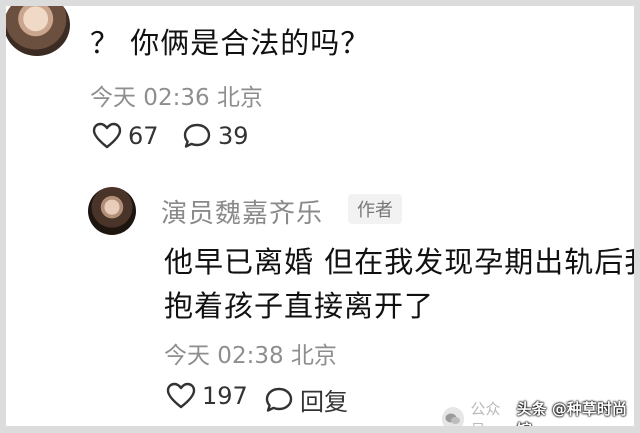 This screenshot has width=640, height=433. What do you see at coordinates (112, 211) in the screenshot?
I see `author-avatar` at bounding box center [112, 211].